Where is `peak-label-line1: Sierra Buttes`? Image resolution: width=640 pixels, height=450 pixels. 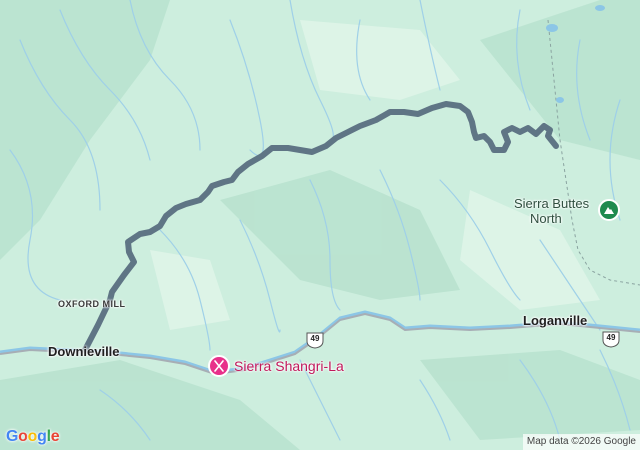
peak-label-line1: Sierra Buttes is located at coordinates (552, 203).